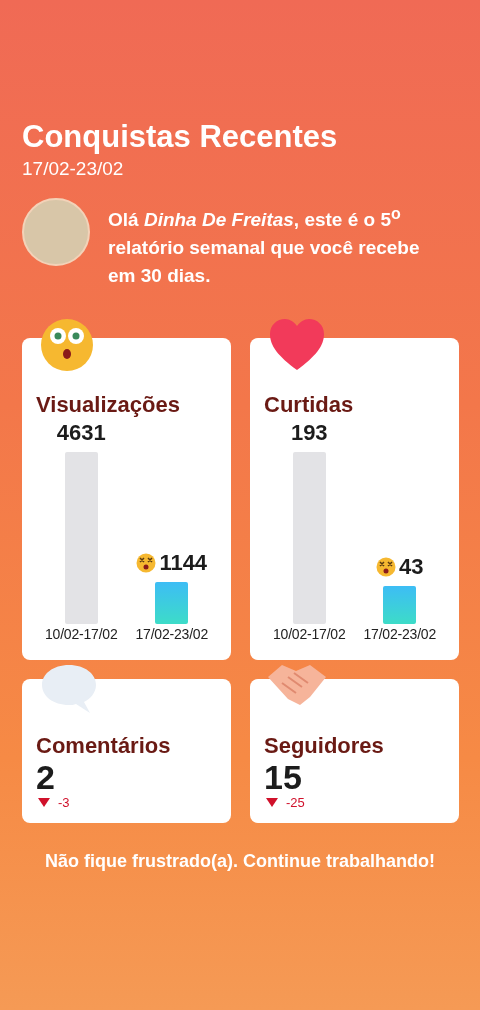 Image resolution: width=480 pixels, height=1010 pixels. What do you see at coordinates (183, 562) in the screenshot?
I see `bar-value: 1144` at bounding box center [183, 562].